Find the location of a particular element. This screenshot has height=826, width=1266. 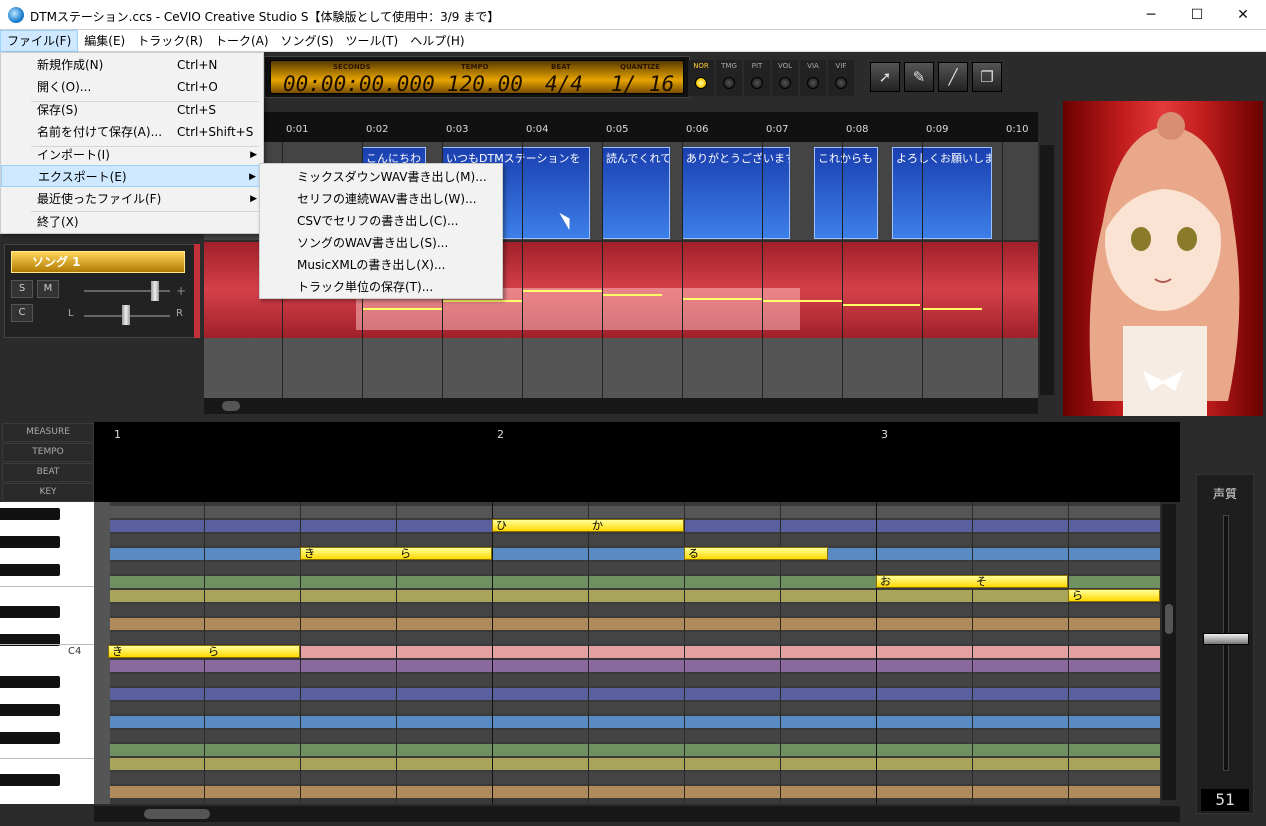

menu-export: エクスポート(E) ▶ is located at coordinates (132, 176).